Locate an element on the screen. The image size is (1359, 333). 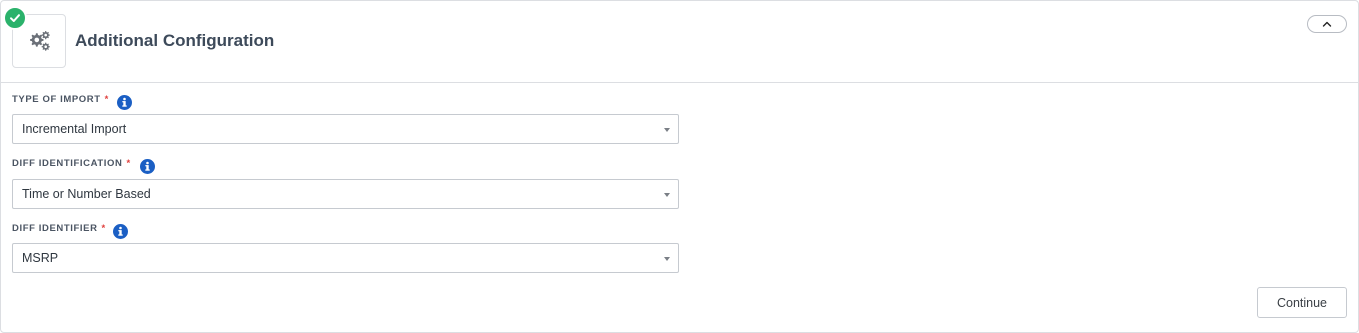
diff-identification-label: DIFF IDENTIFICATION * is located at coordinates (71, 163).